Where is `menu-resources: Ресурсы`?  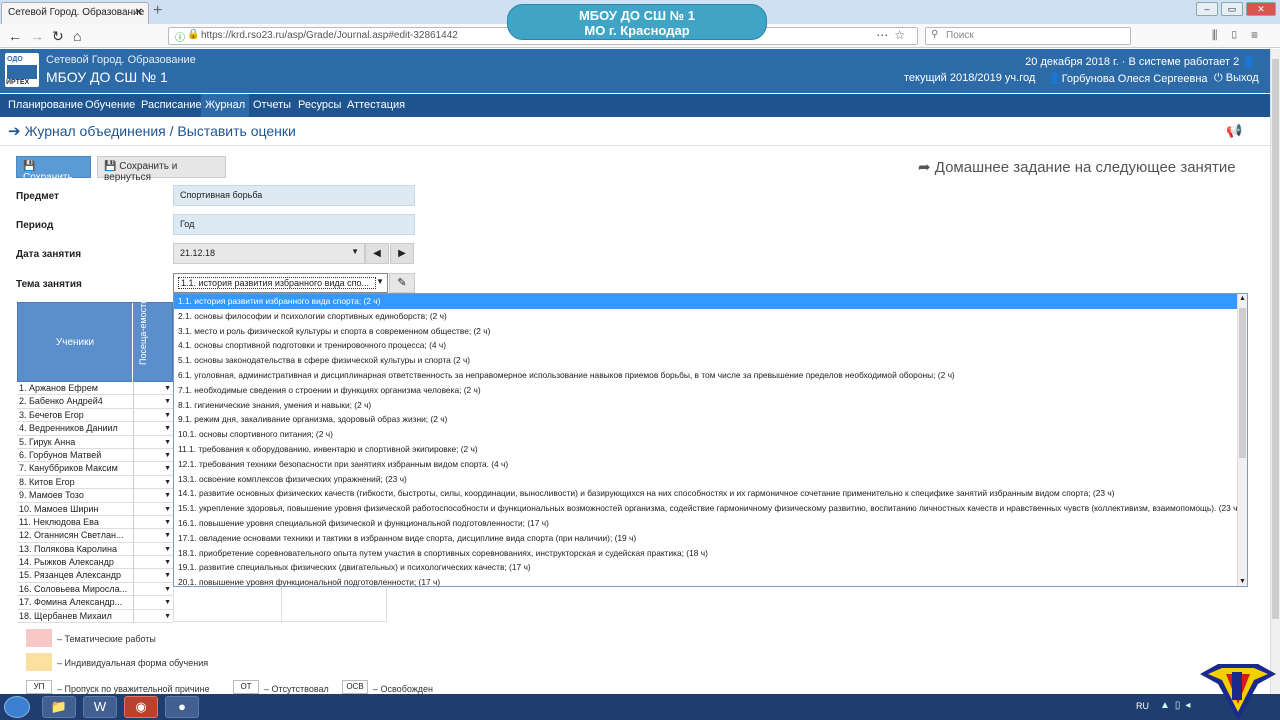
menu-resources: Ресурсы is located at coordinates (319, 105).